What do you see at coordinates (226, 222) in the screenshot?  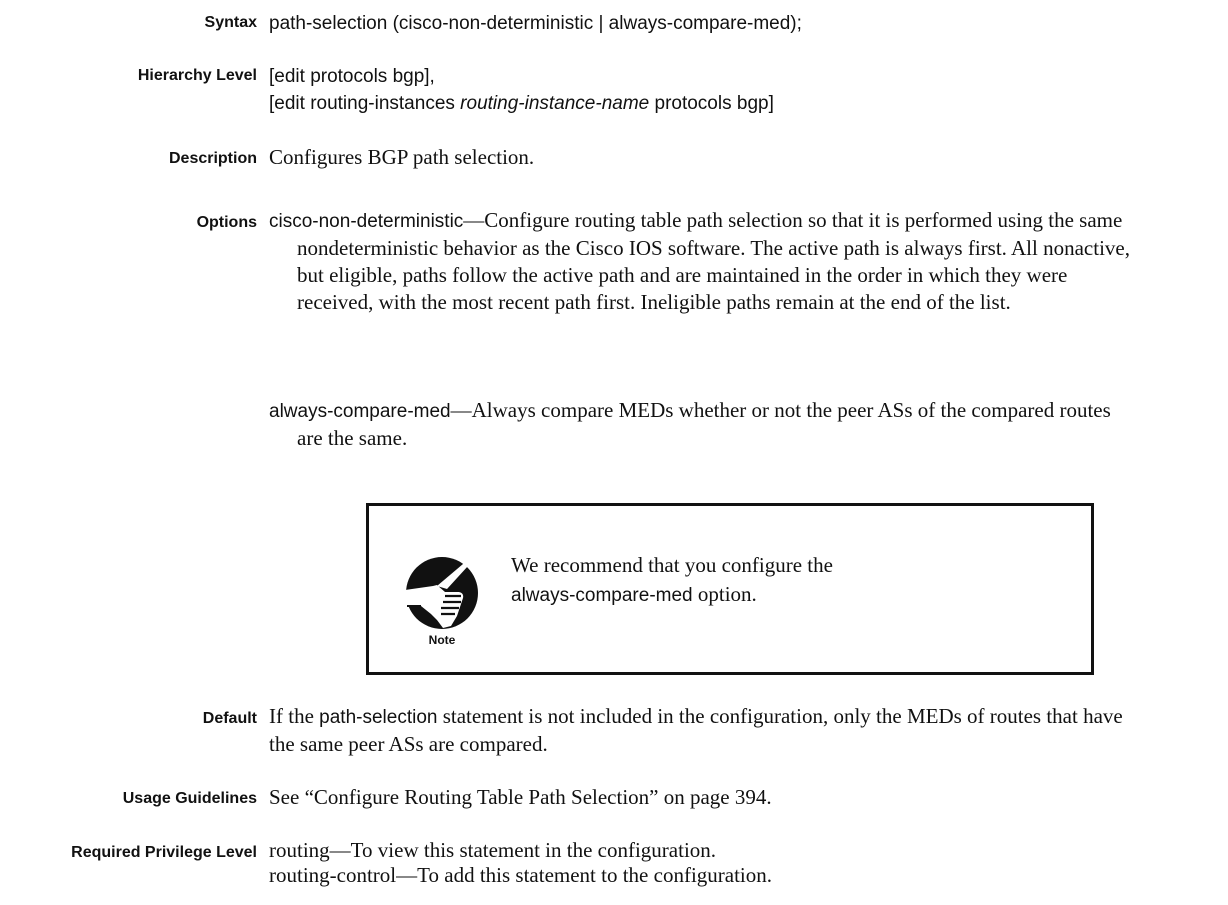 I see `options-label: Options` at bounding box center [226, 222].